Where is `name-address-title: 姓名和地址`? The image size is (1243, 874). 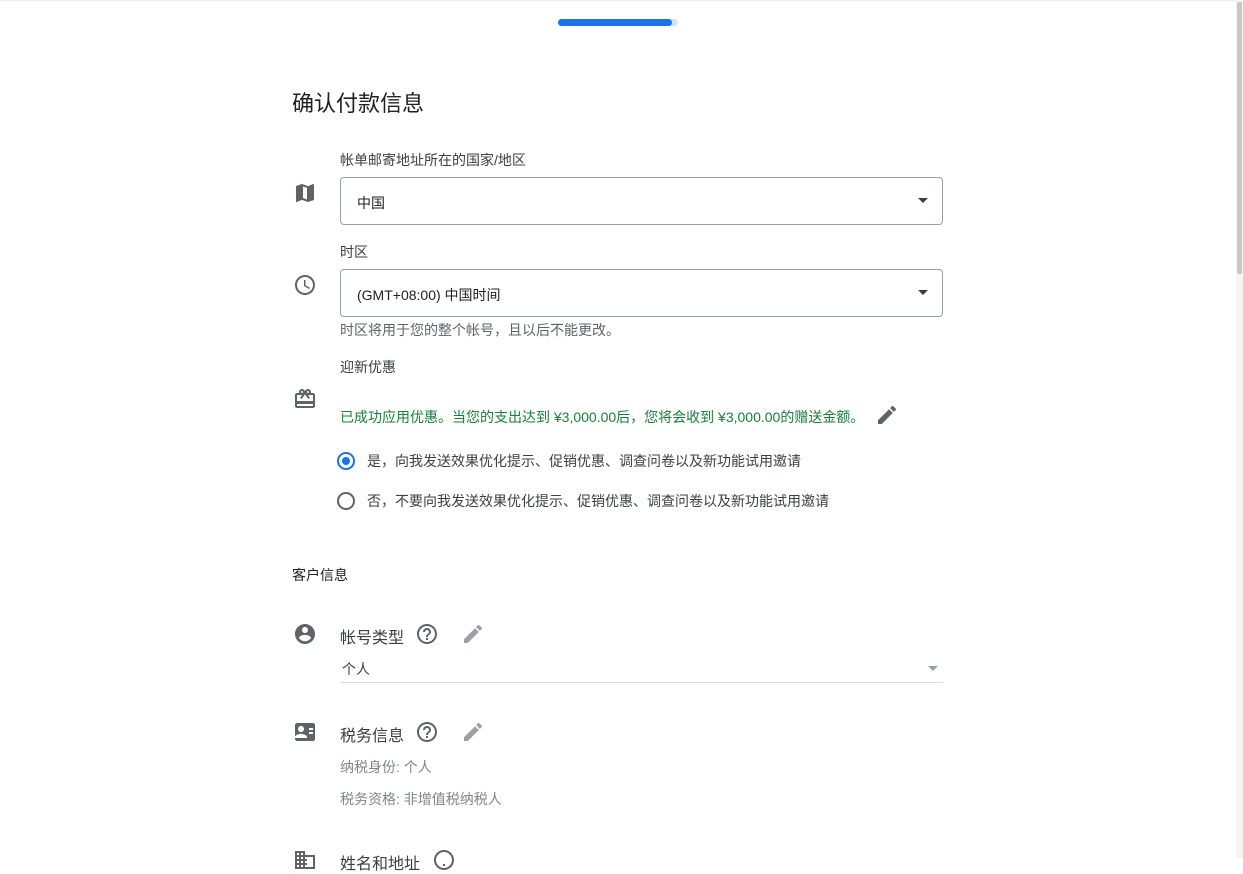
name-address-title: 姓名和地址 is located at coordinates (380, 864).